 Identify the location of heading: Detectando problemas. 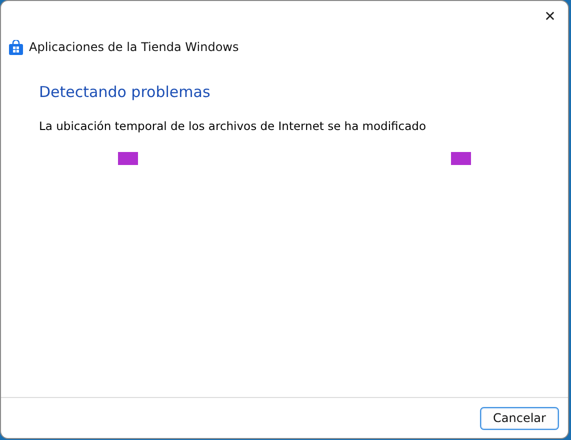
(125, 92).